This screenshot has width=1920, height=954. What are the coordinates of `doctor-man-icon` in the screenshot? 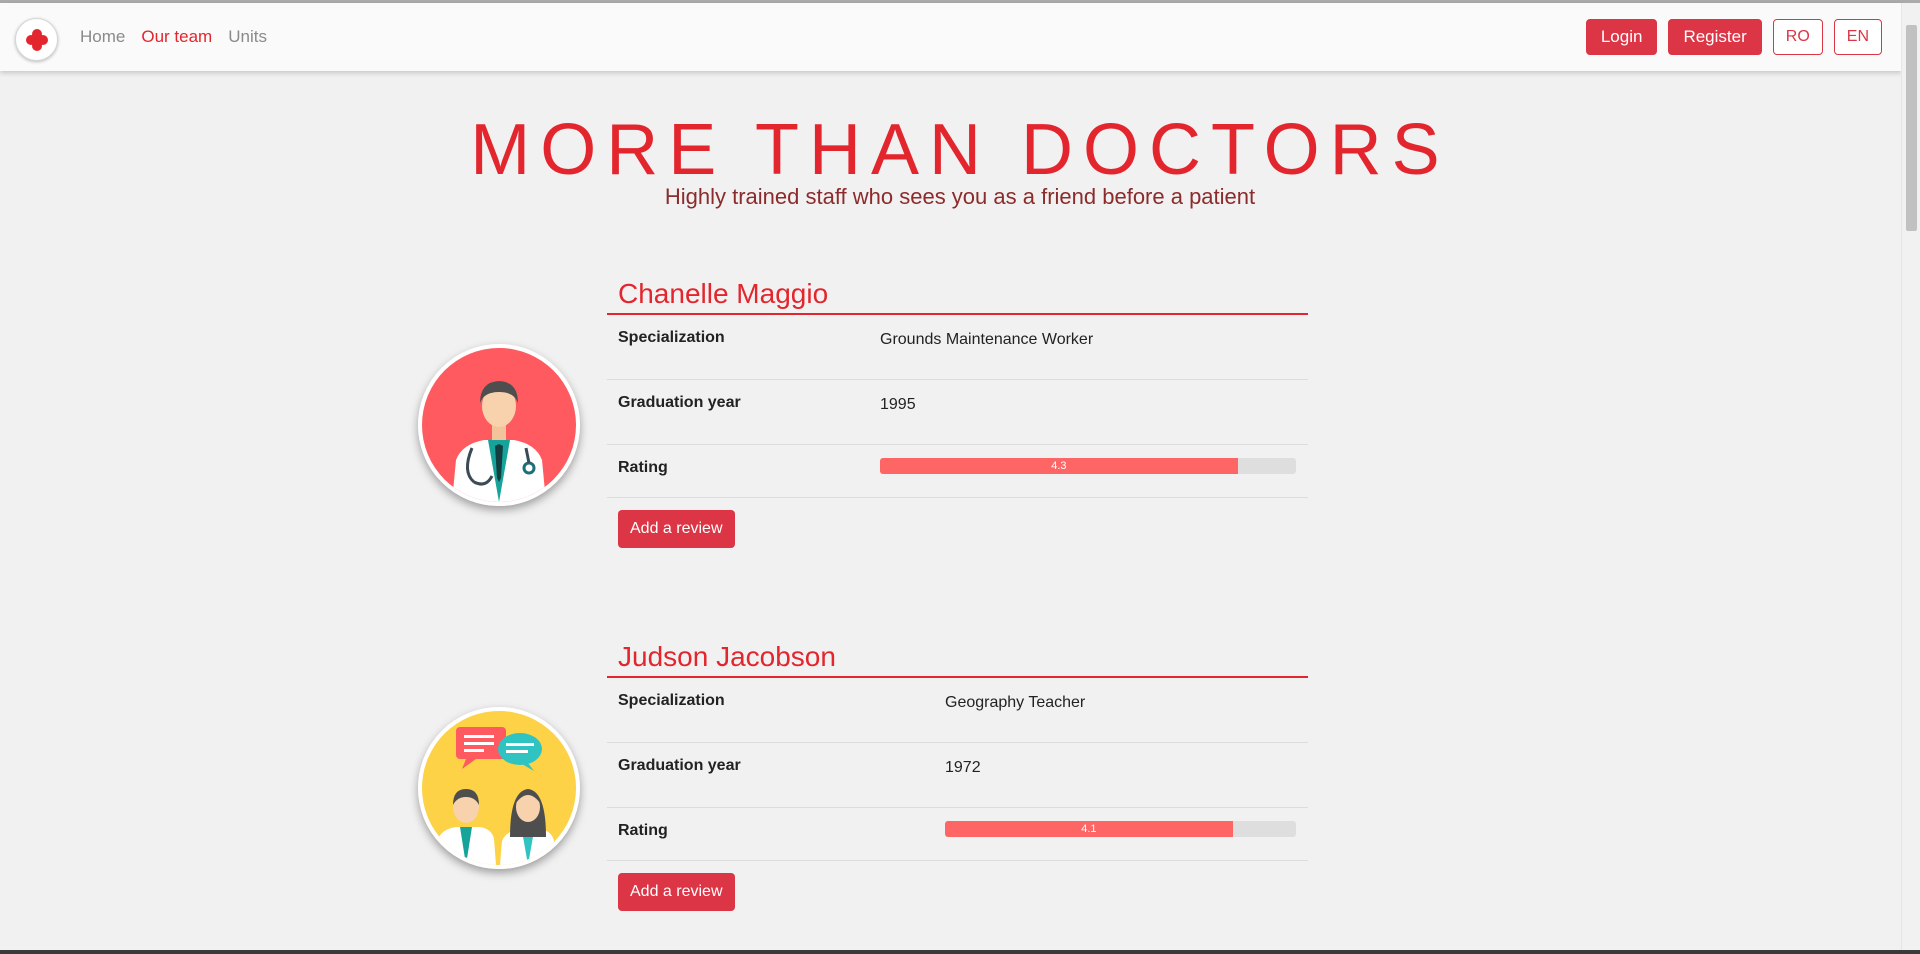 It's located at (499, 425).